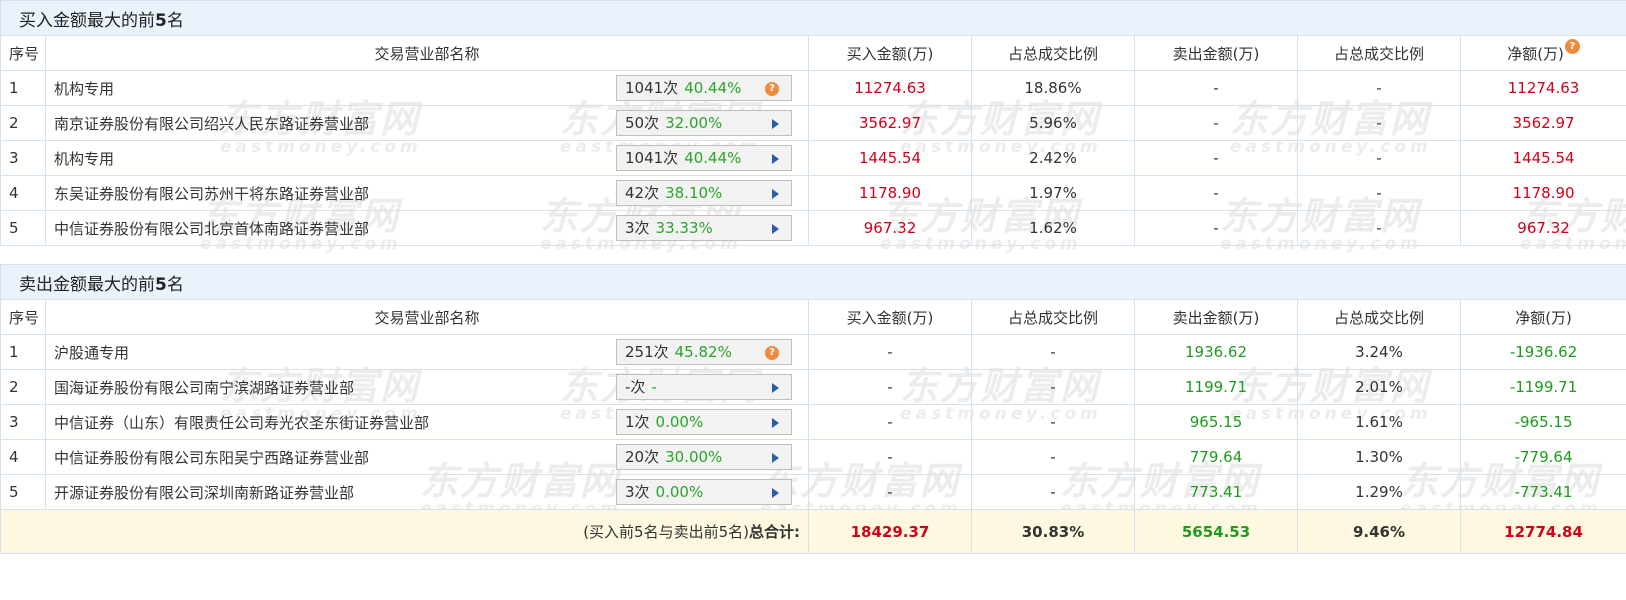 The height and width of the screenshot is (600, 1626). What do you see at coordinates (427, 228) in the screenshot?
I see `broker-name-cell: 中信证券股份有限公司北京首体南路证券营业部 3次 33.33%` at bounding box center [427, 228].